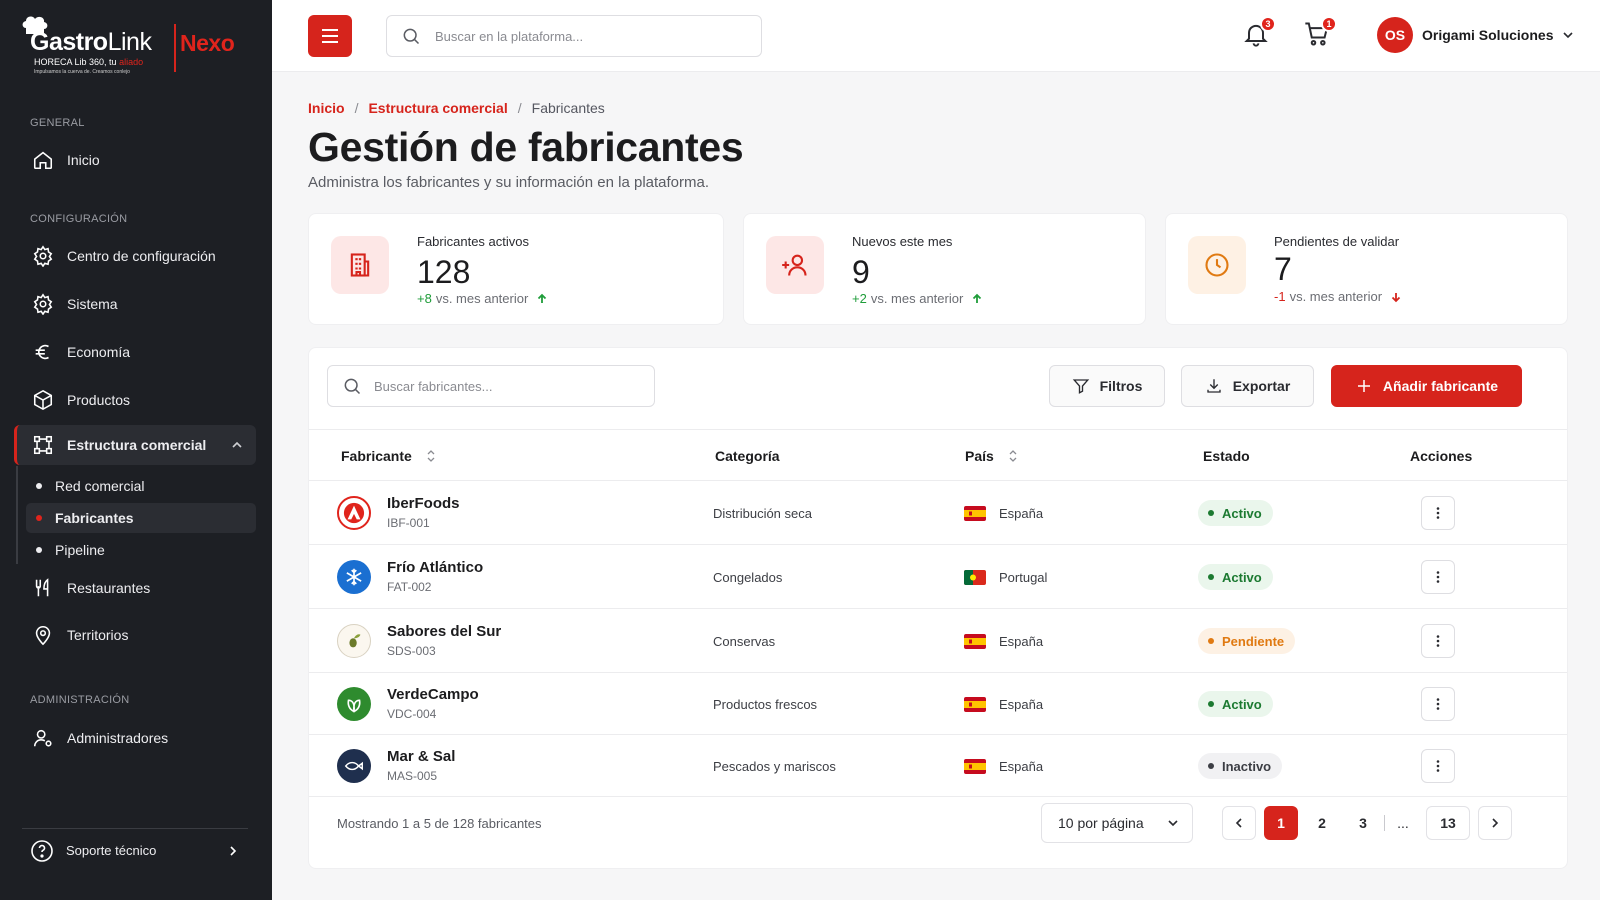 The height and width of the screenshot is (900, 1600). I want to click on column-label: Categoría, so click(747, 456).